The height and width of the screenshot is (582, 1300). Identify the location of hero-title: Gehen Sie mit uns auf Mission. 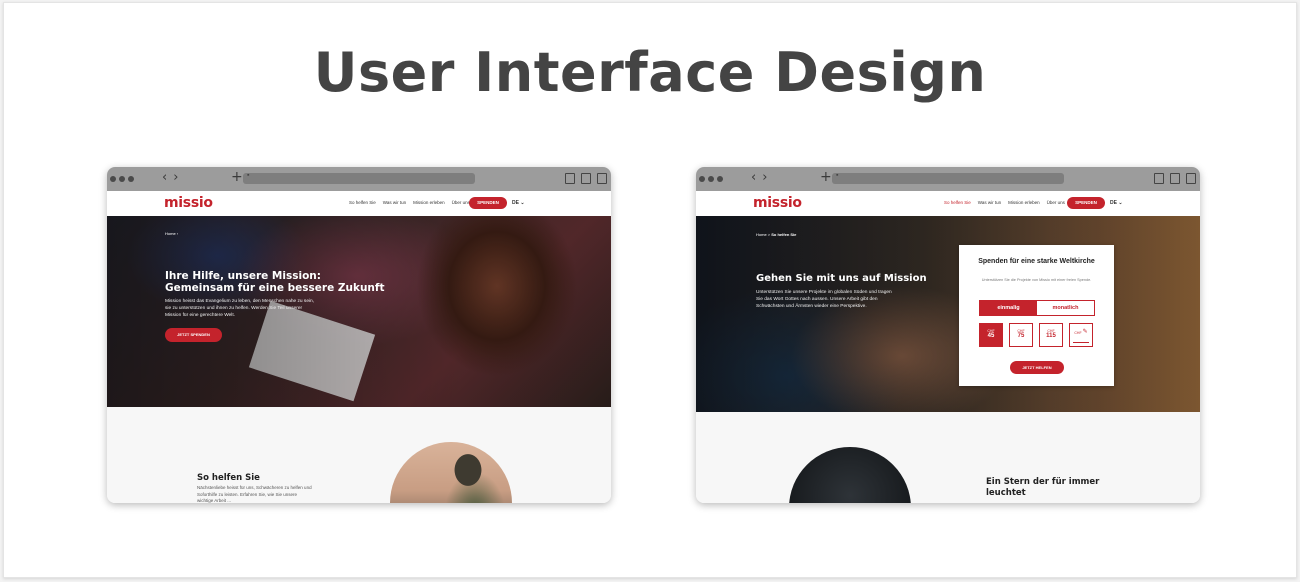
(841, 278).